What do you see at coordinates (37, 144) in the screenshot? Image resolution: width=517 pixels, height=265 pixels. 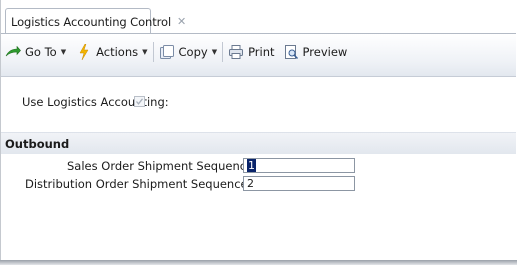 I see `section-title: Outbound` at bounding box center [37, 144].